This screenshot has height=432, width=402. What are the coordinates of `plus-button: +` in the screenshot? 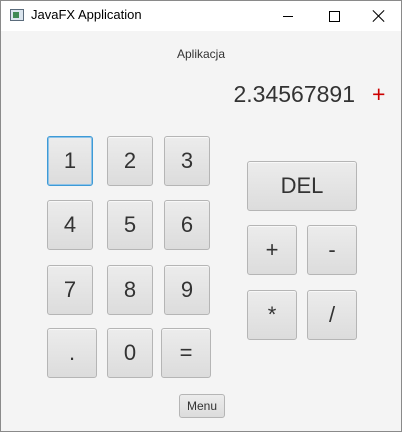 It's located at (272, 250).